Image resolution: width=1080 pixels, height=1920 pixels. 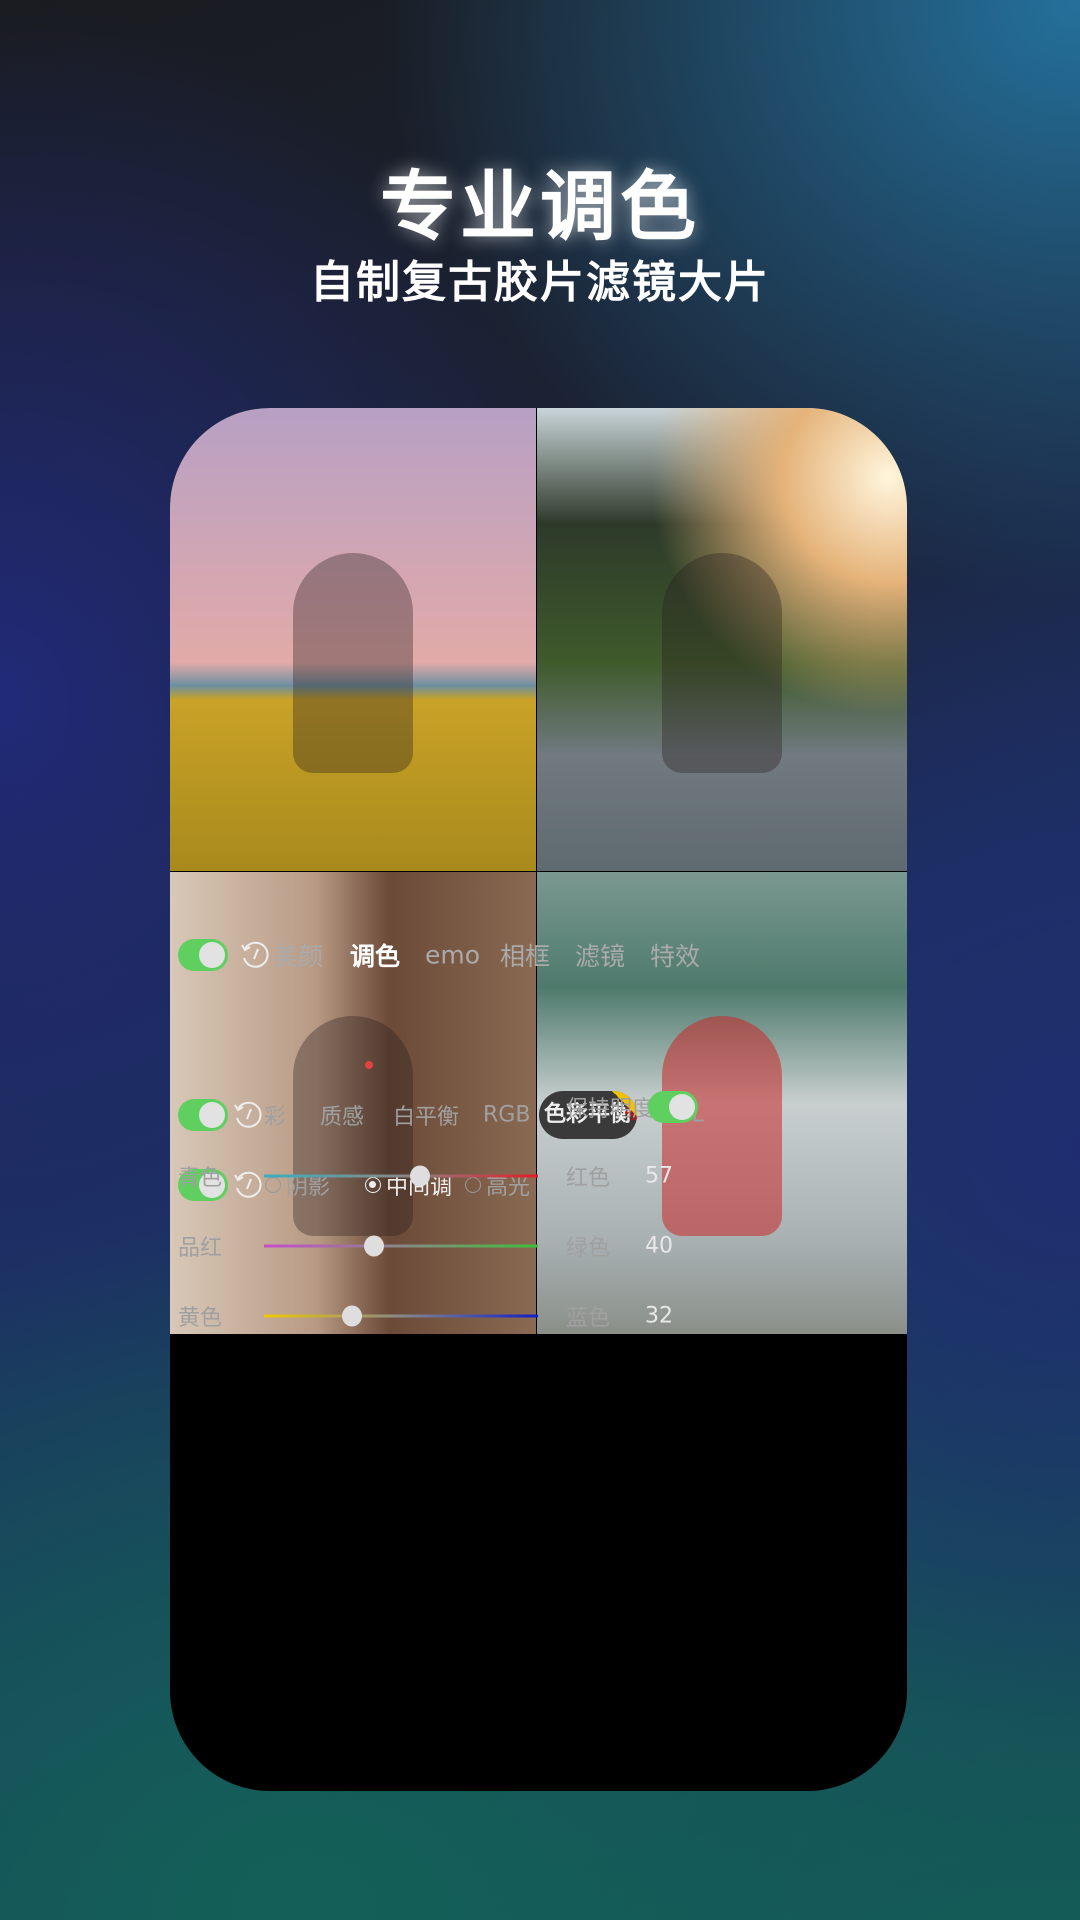 What do you see at coordinates (203, 1115) in the screenshot?
I see `subtab-enable-toggle` at bounding box center [203, 1115].